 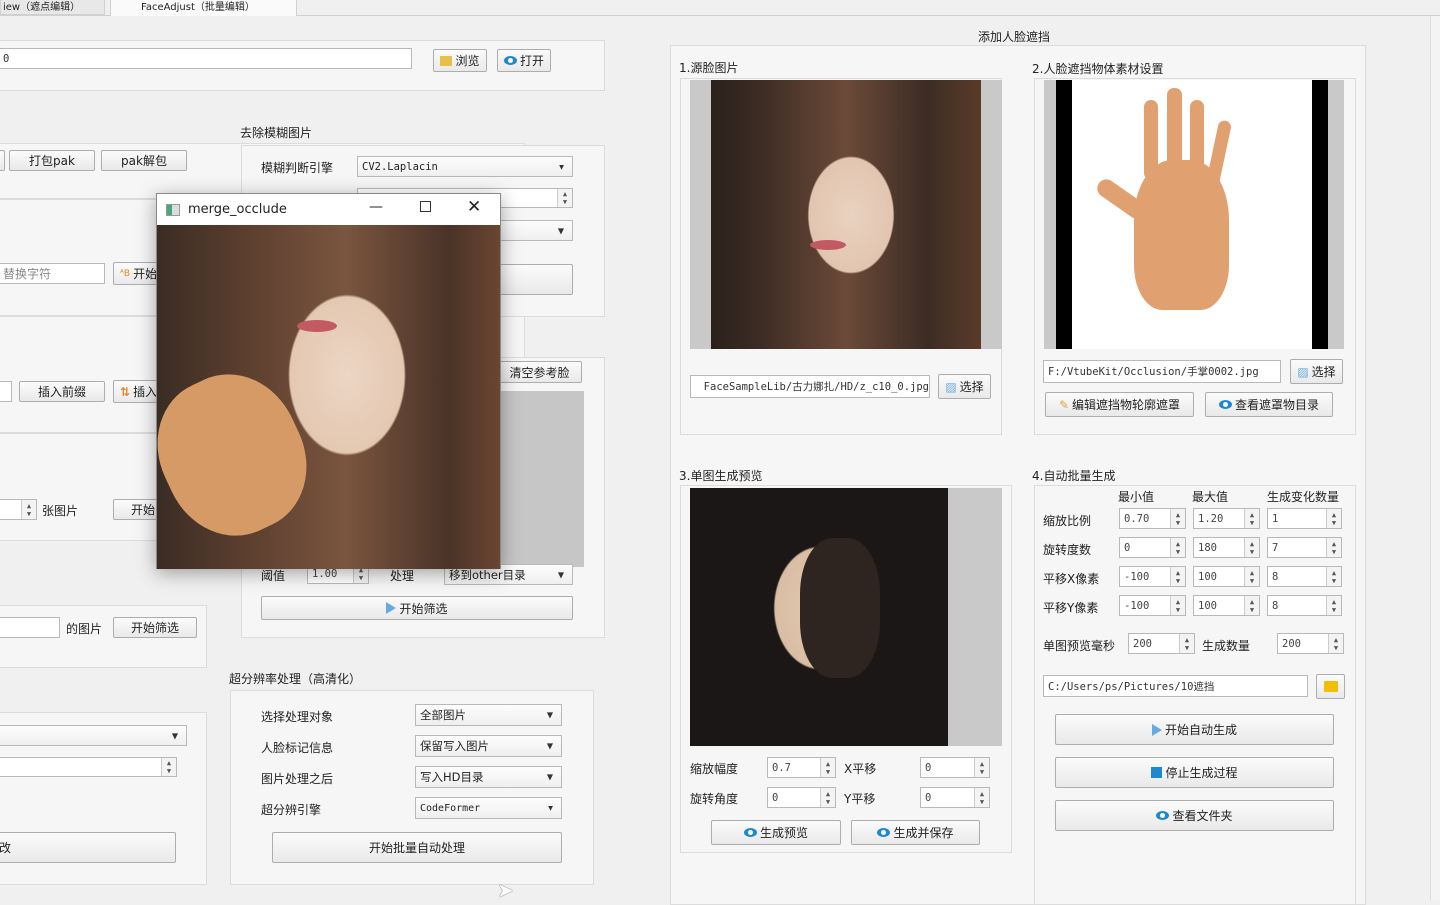 I want to click on batch-max-spin: 1.20 ▲ ▼, so click(x=1226, y=518).